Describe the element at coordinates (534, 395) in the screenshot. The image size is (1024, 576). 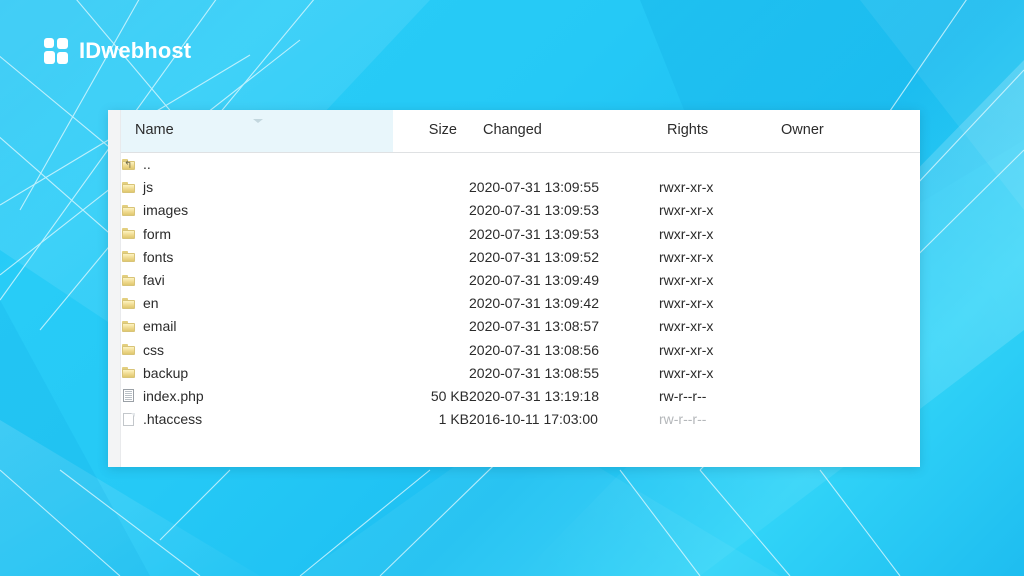
I see `file-changed-cell: 2020-07-31 13:19:18` at that location.